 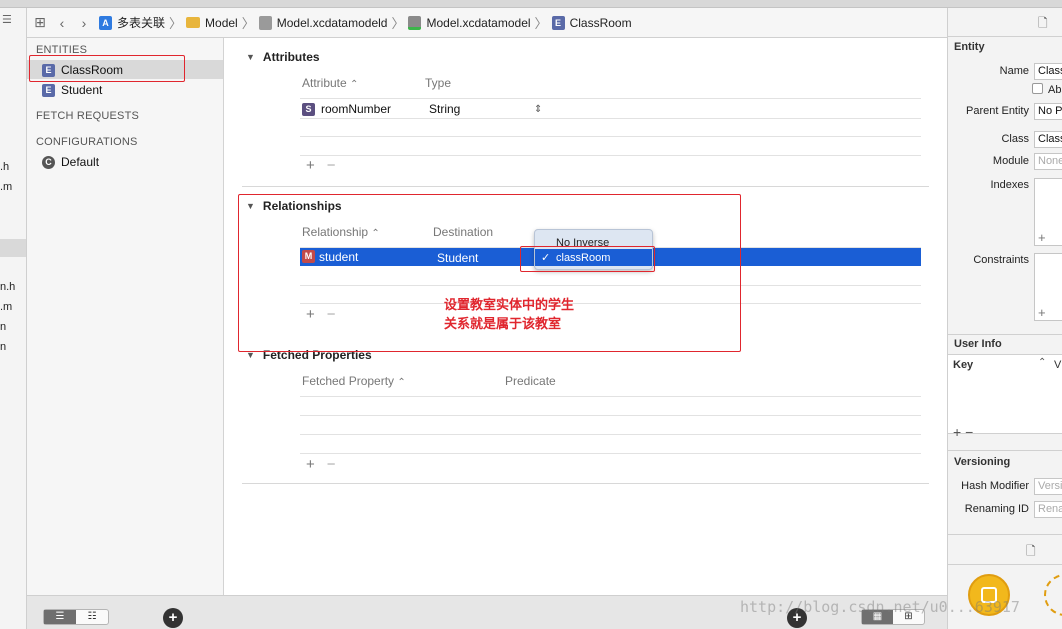 What do you see at coordinates (321, 464) in the screenshot?
I see `fetched-add-remove: + −` at bounding box center [321, 464].